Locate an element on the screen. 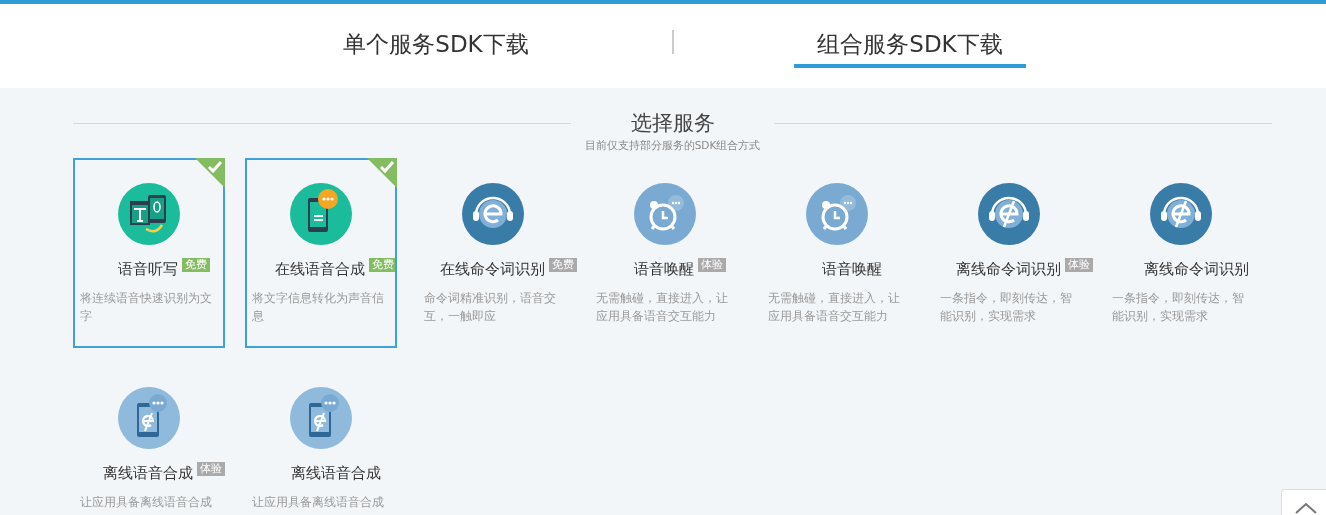 This screenshot has width=1326, height=515. service-name: 在线语音合成 is located at coordinates (320, 269).